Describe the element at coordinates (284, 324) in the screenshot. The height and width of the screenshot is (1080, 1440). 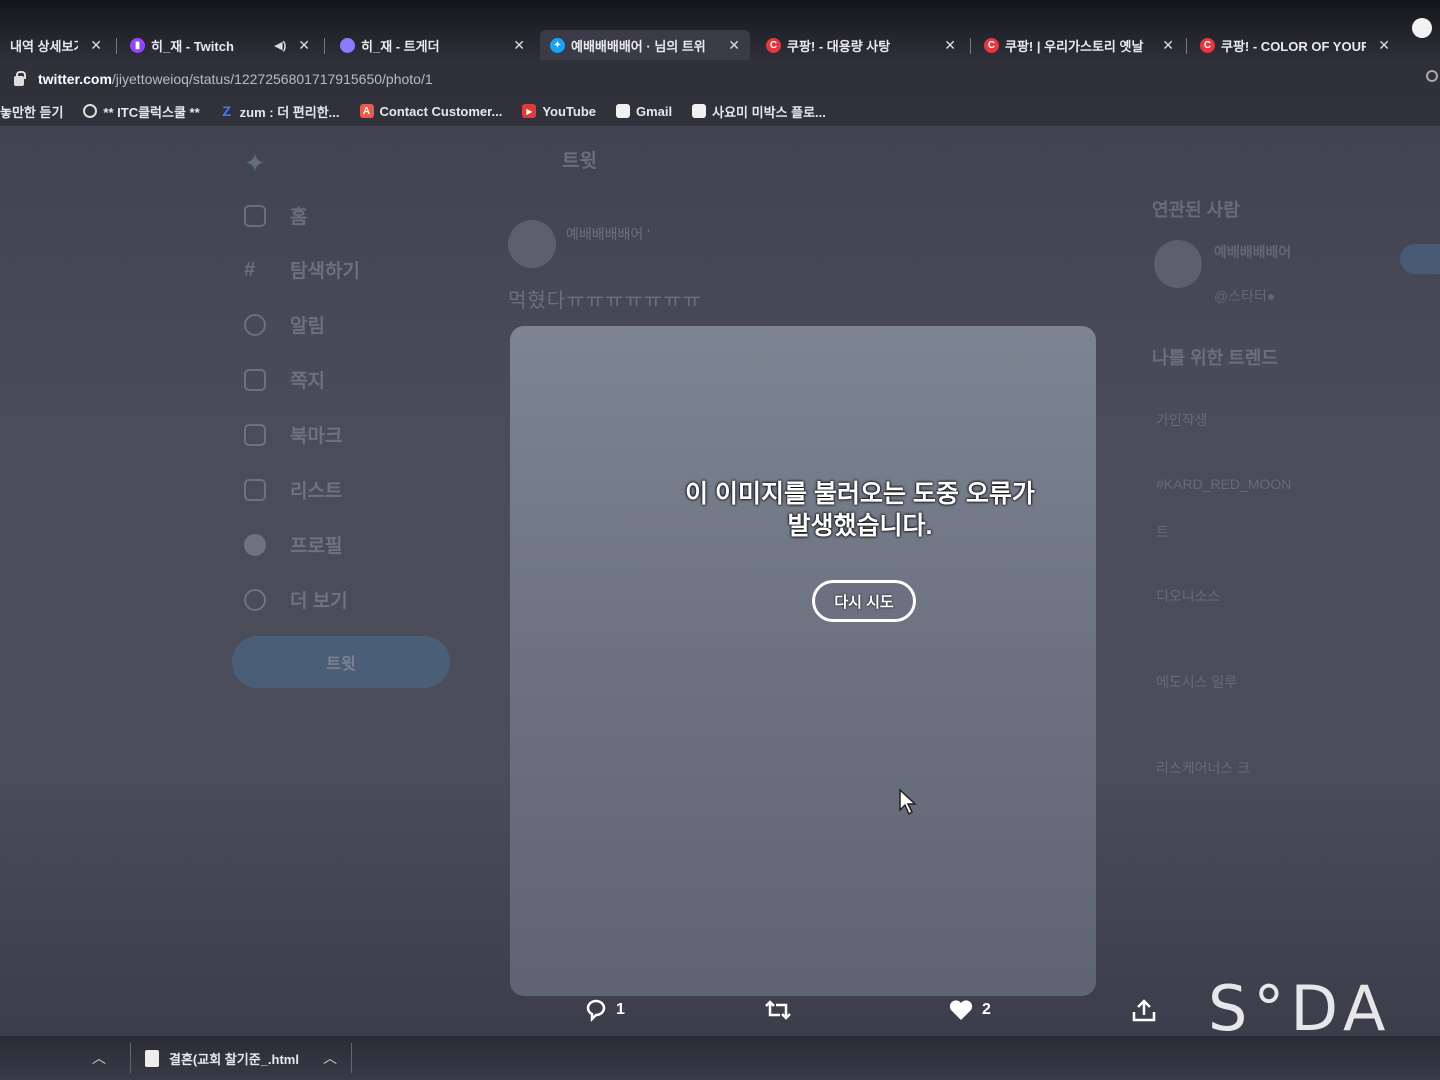
I see `nav-notifications: 알림` at that location.